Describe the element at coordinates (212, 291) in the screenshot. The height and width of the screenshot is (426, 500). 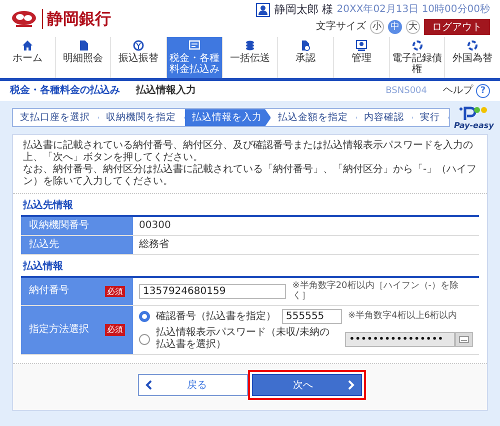
I see `payment-number-field: 1357924680159` at that location.